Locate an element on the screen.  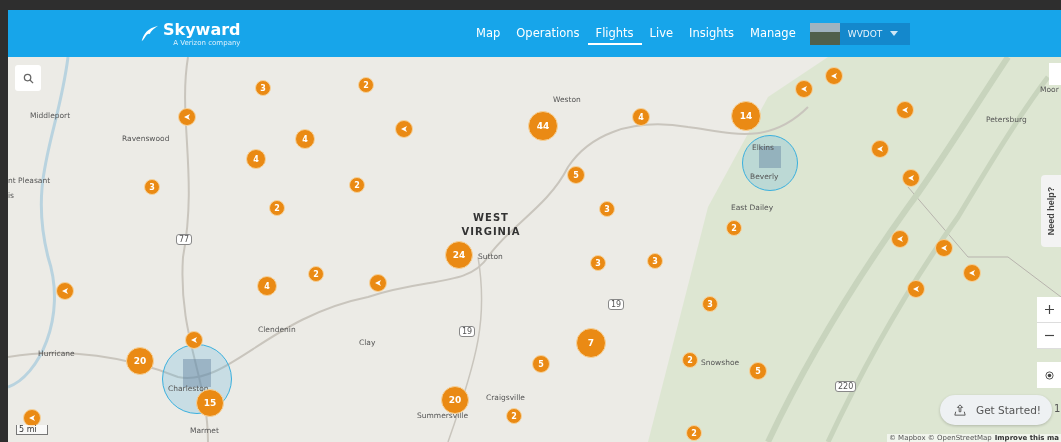
locate-button is located at coordinates (1049, 375).